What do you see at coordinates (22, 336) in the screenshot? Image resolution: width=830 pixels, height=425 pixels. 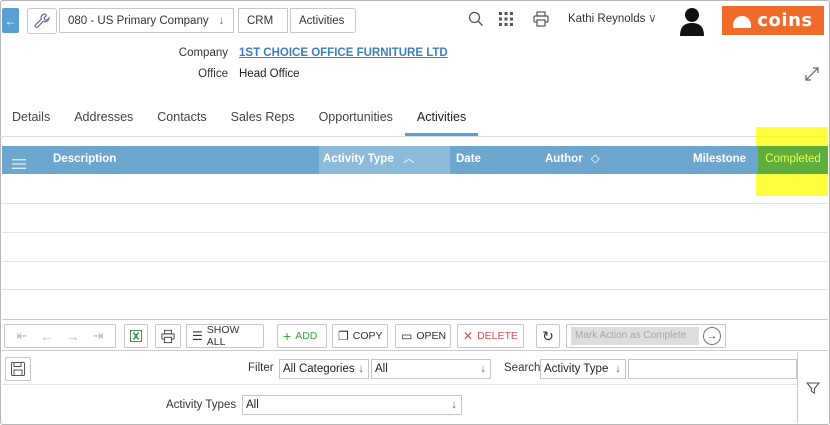 I see `first-page-icon: ⇤` at bounding box center [22, 336].